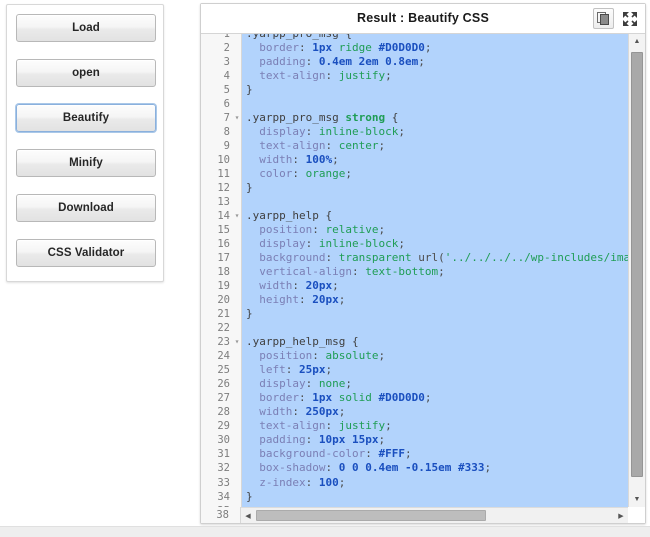  Describe the element at coordinates (435, 118) in the screenshot. I see `code-text: .yarpp_pro_msg strong {` at that location.